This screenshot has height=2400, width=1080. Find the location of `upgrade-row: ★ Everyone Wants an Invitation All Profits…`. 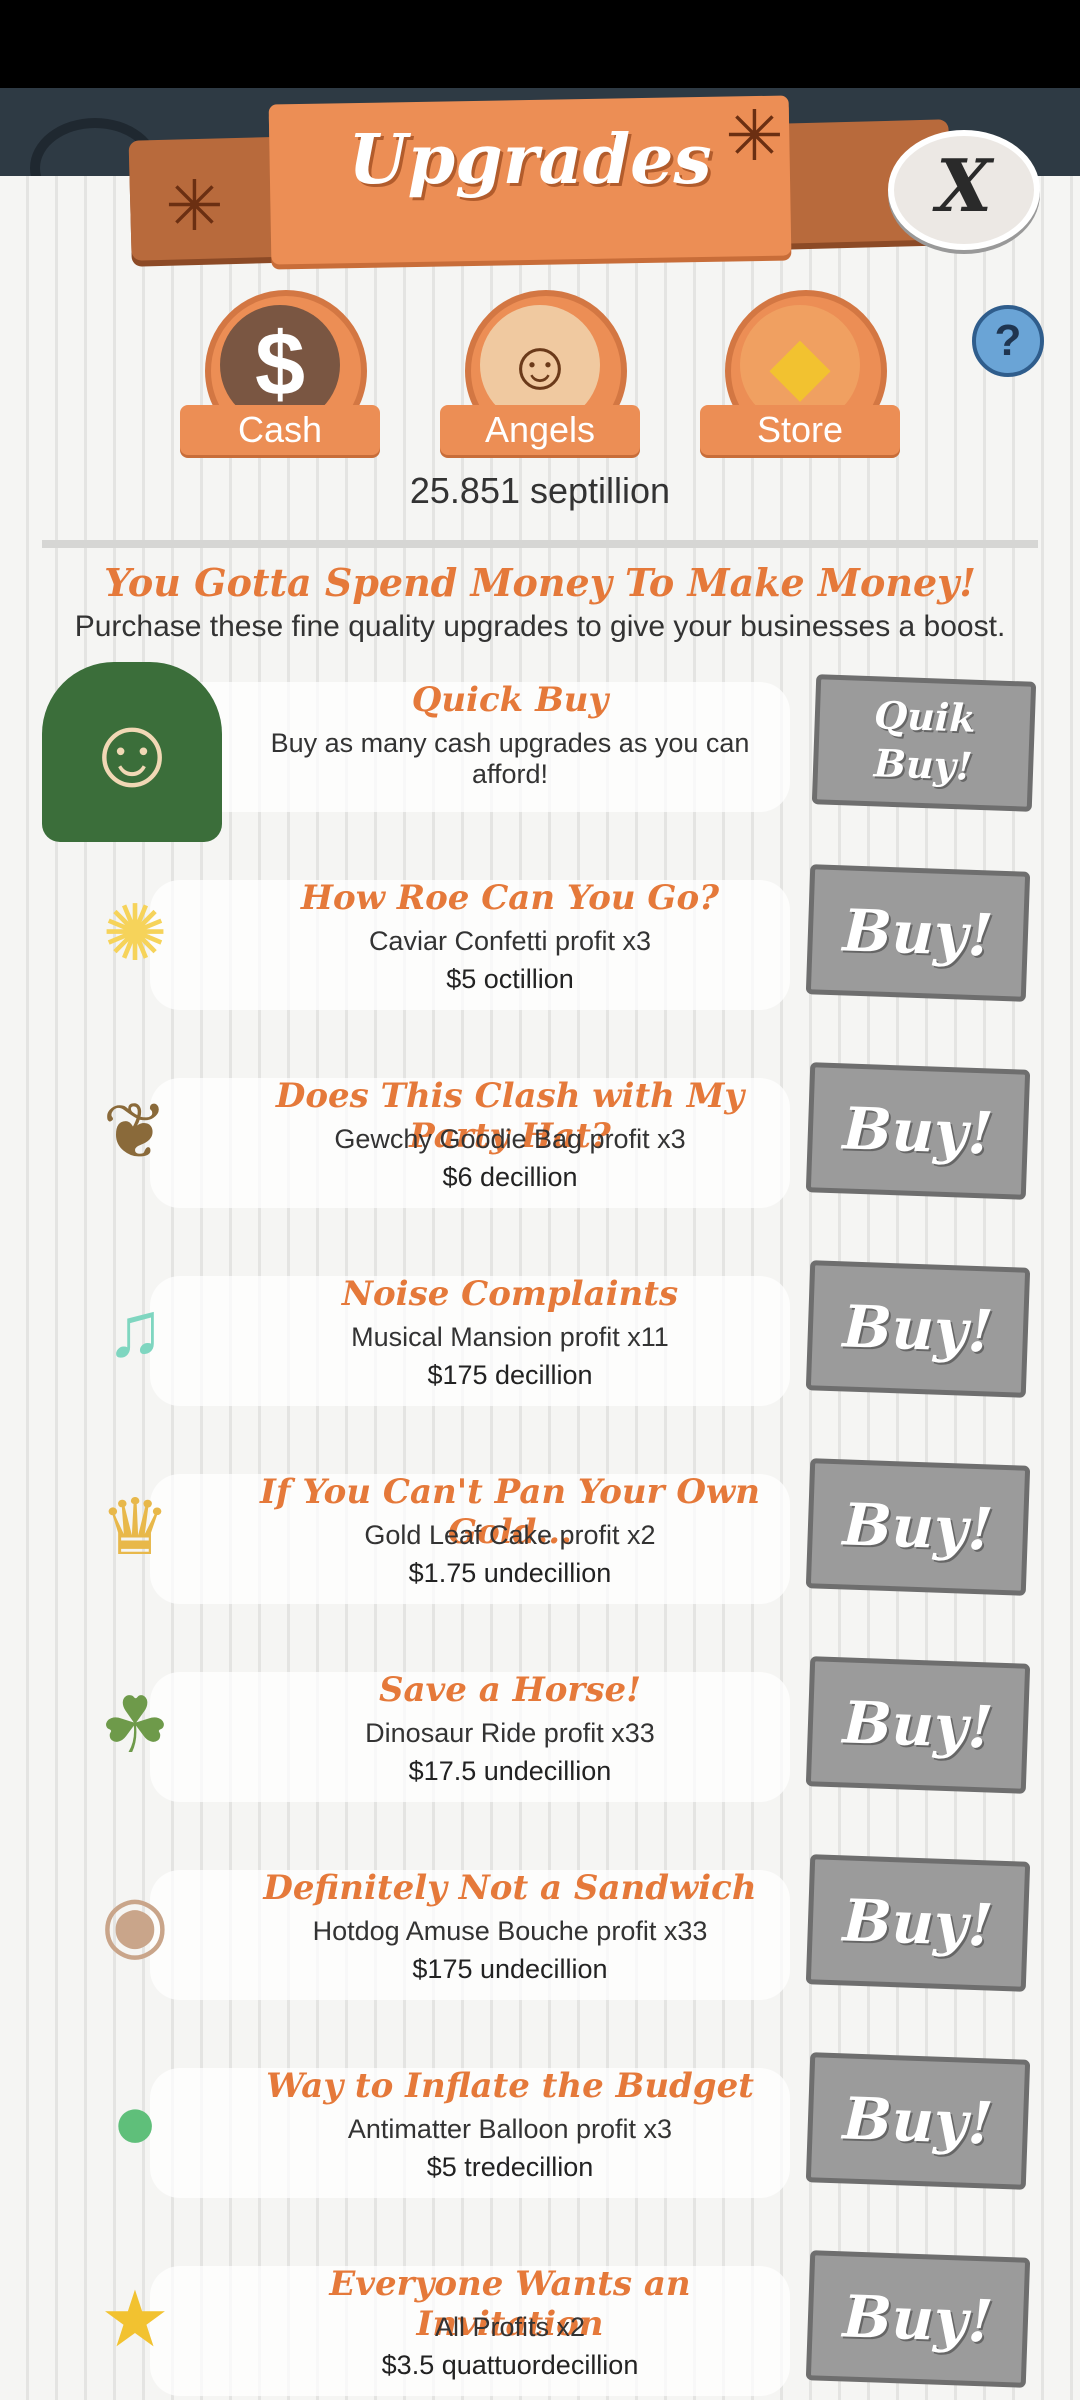

upgrade-row: ★ Everyone Wants an Invitation All Profits… is located at coordinates (540, 2321).